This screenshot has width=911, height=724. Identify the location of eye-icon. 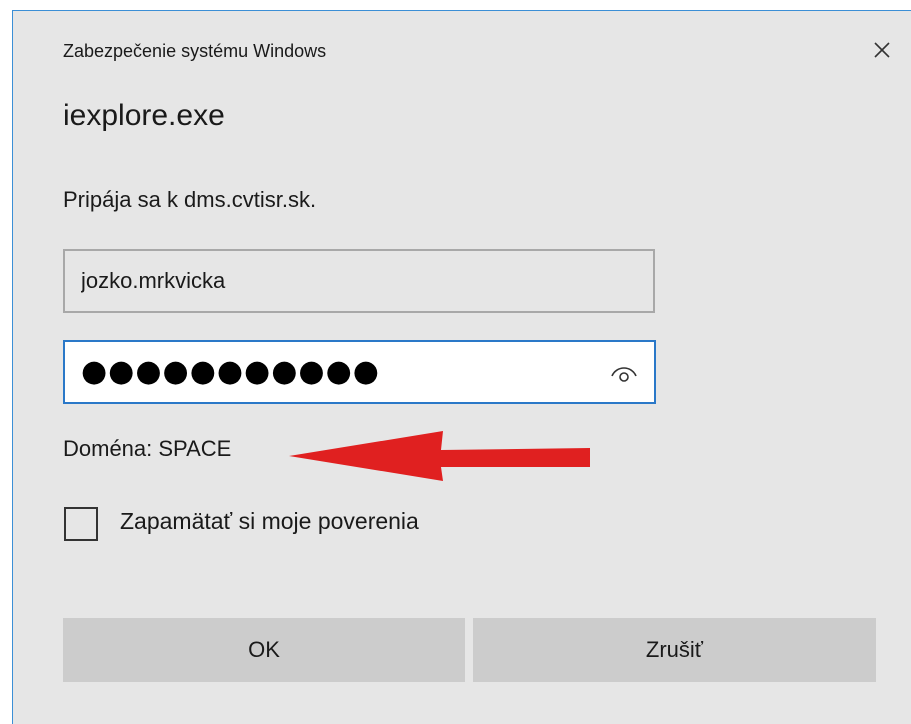
(624, 374).